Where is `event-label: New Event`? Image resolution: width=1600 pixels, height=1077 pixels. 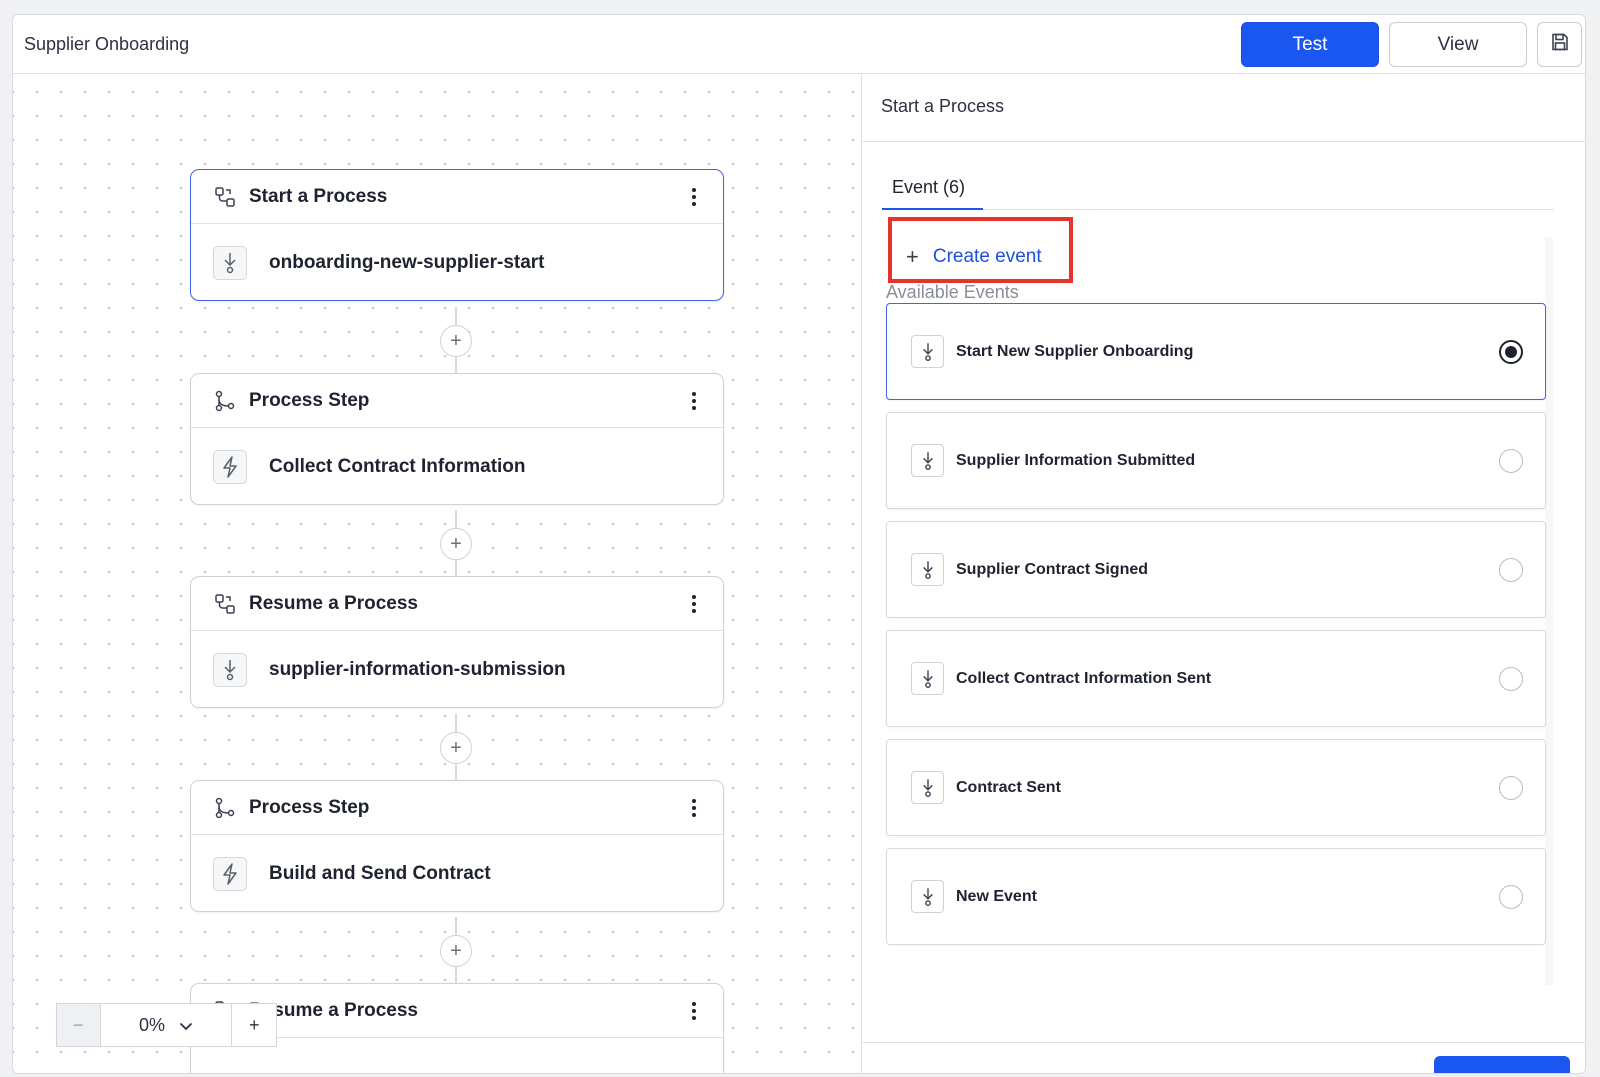
event-label: New Event is located at coordinates (996, 896).